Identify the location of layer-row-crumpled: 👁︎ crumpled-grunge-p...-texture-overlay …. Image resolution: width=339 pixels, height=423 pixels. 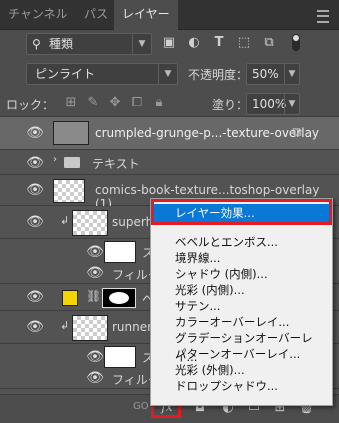
(169, 133).